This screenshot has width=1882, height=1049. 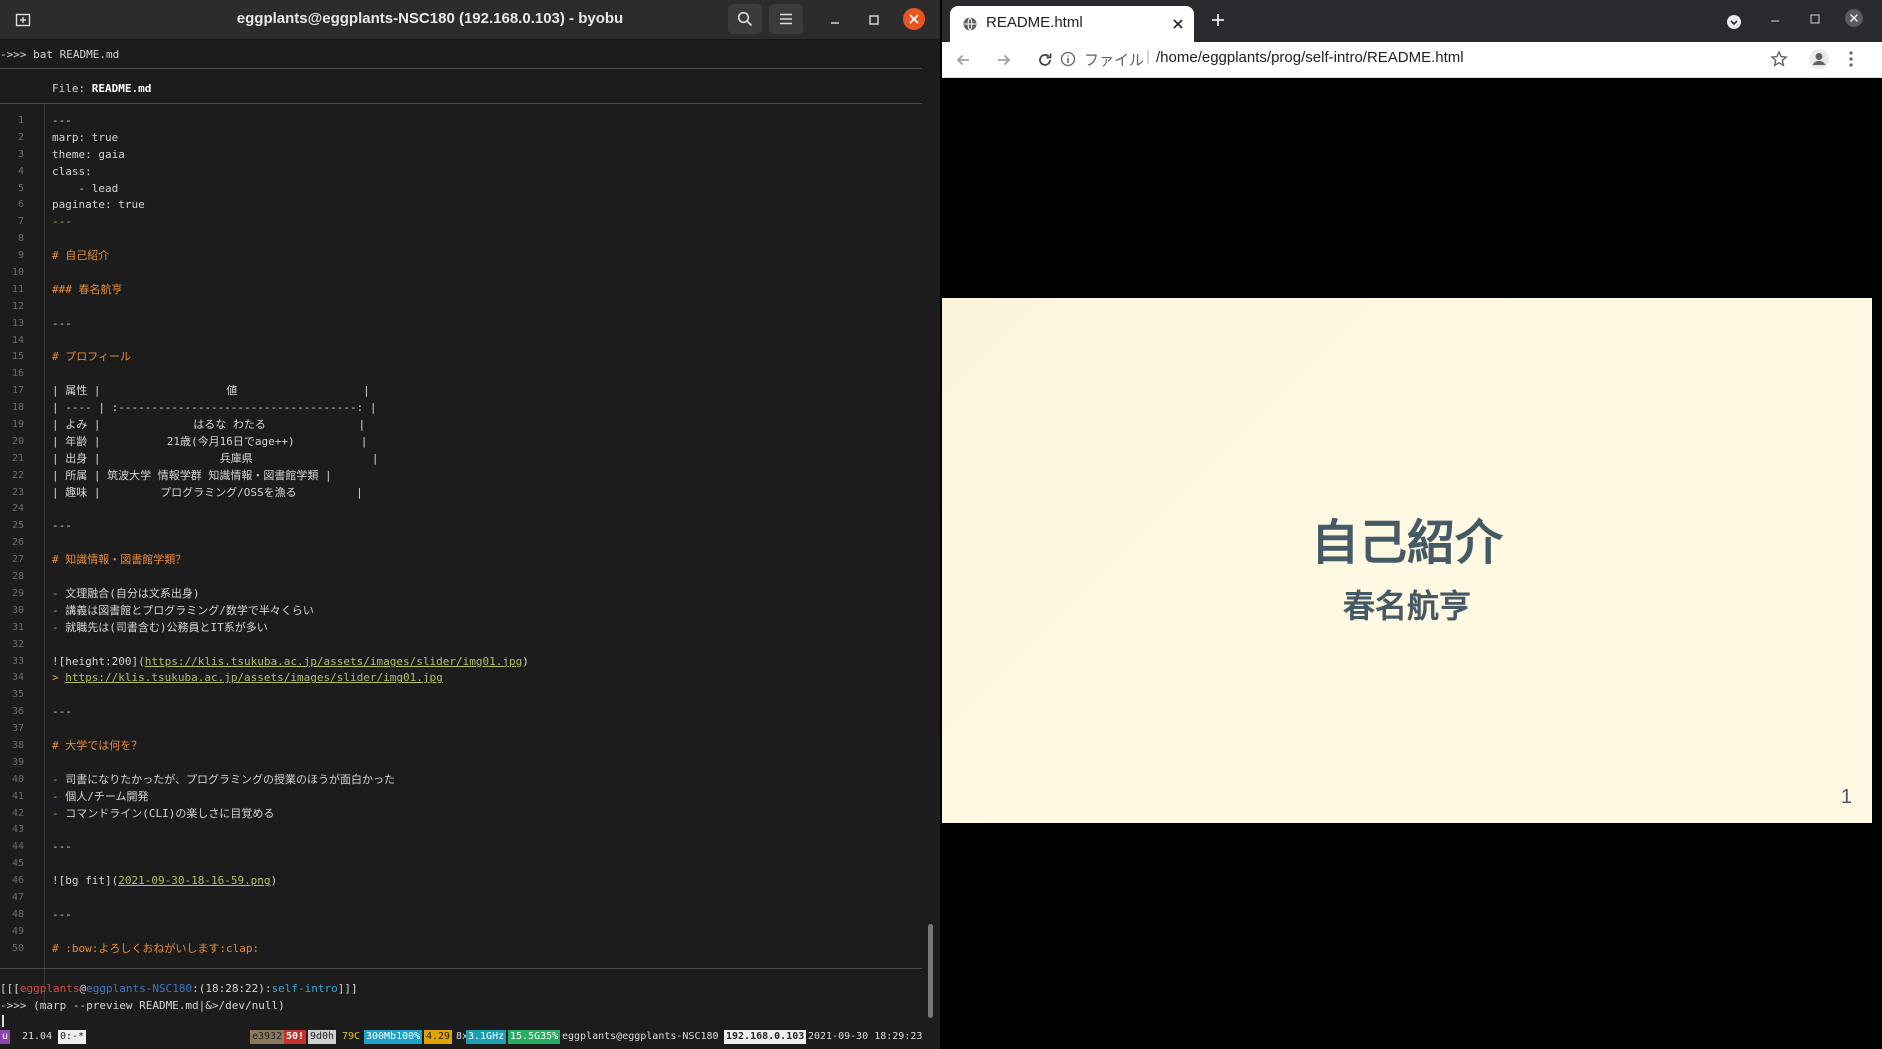 I want to click on code-line: 8, so click(x=461, y=238).